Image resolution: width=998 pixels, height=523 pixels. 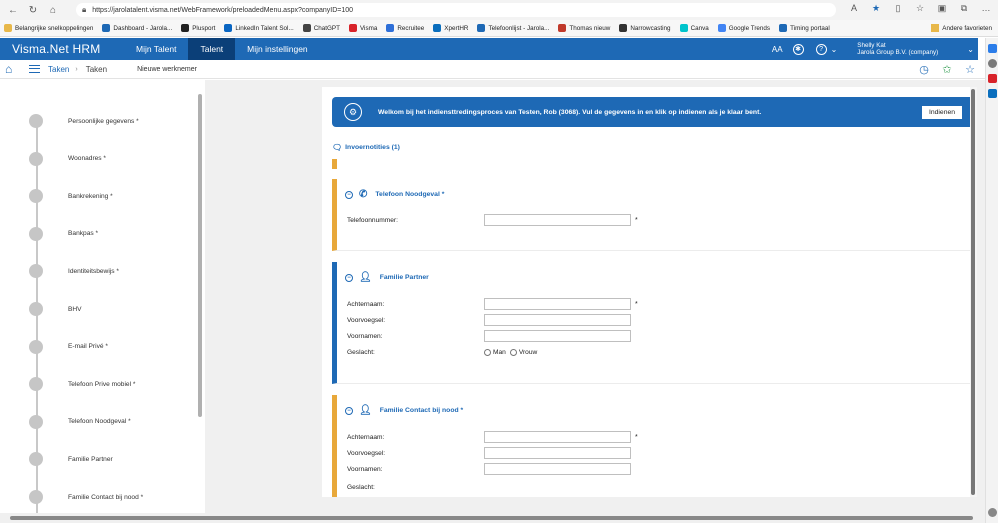 What do you see at coordinates (84, 121) in the screenshot?
I see `wizard-step: Persoonlijke gegevens *` at bounding box center [84, 121].